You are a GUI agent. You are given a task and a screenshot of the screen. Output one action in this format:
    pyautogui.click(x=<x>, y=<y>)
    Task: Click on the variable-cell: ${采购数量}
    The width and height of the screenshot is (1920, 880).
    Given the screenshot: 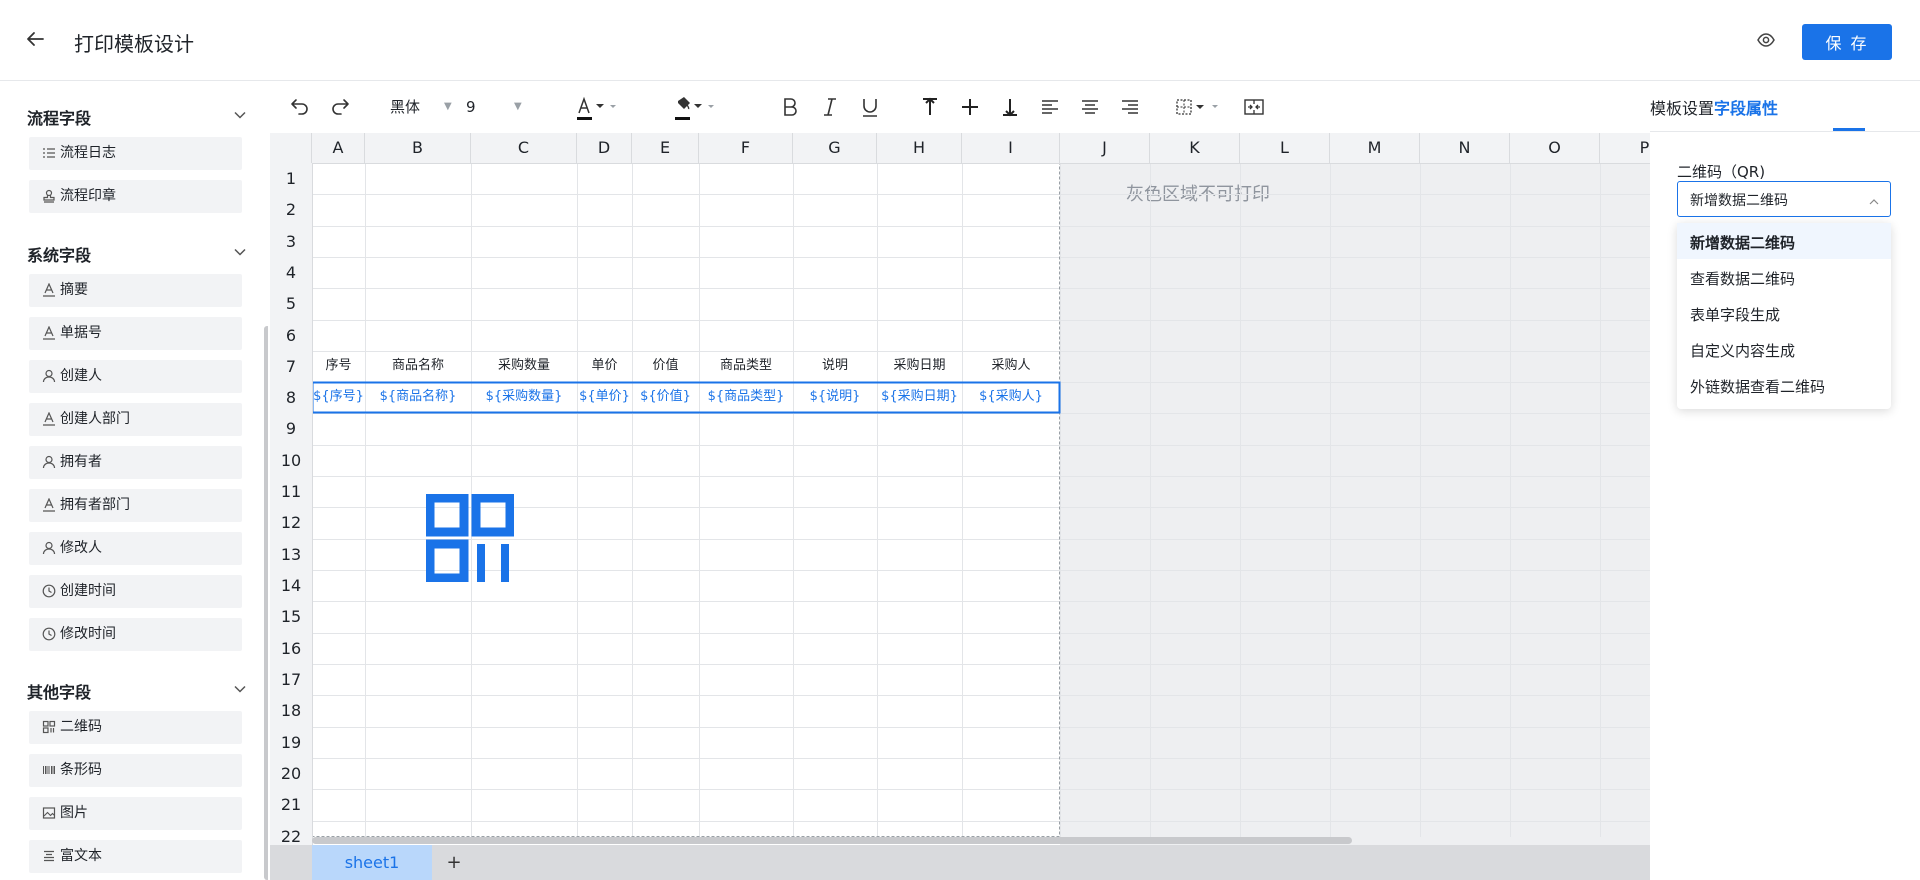 What is the action you would take?
    pyautogui.click(x=524, y=397)
    